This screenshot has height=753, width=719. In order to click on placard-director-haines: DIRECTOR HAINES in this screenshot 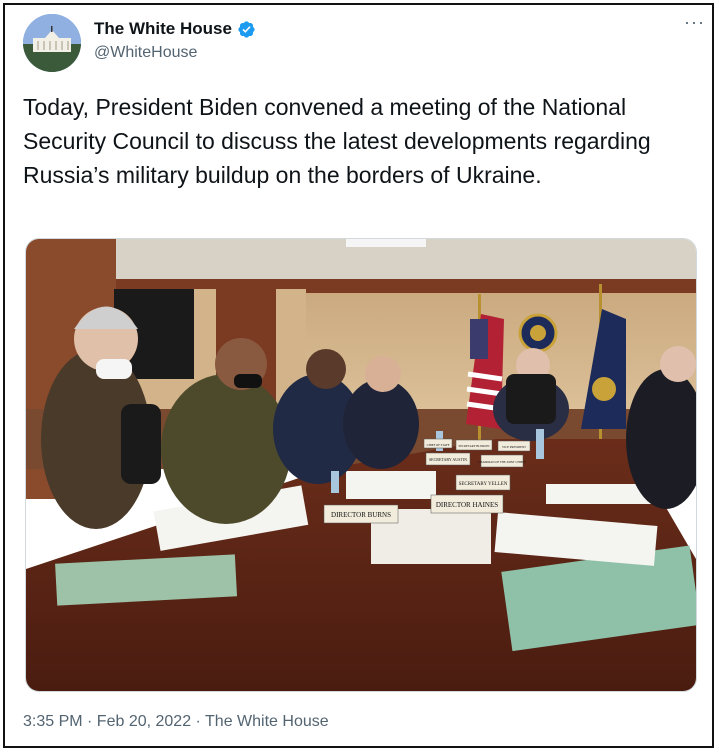, I will do `click(467, 505)`.